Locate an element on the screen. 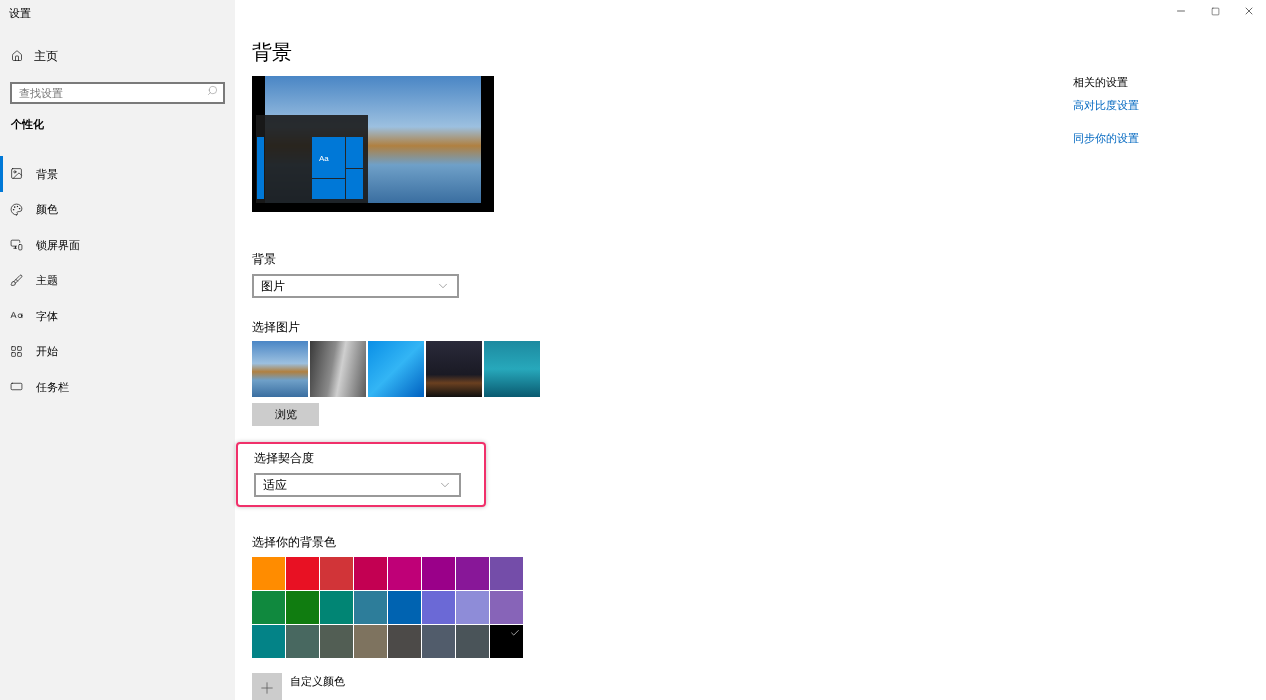 Image resolution: width=1266 pixels, height=700 pixels. plus-icon is located at coordinates (267, 688).